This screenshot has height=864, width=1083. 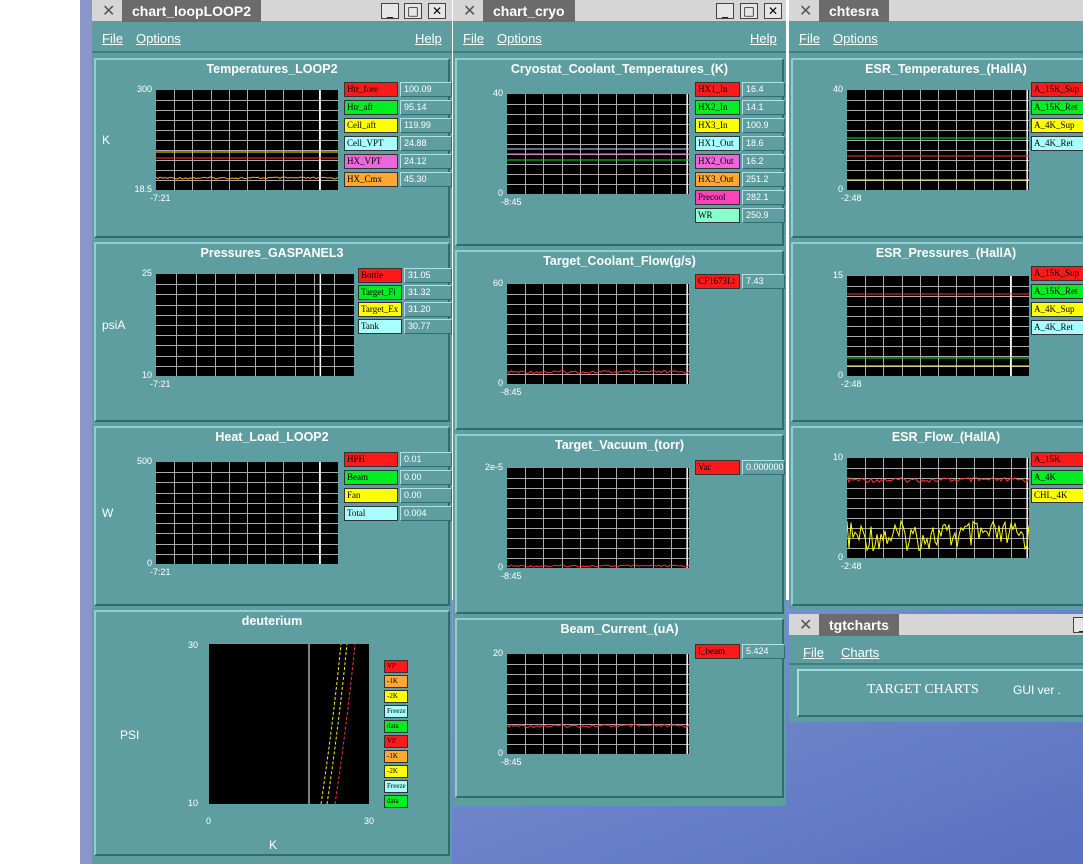 I want to click on x-tick: -2:48, so click(x=851, y=566).